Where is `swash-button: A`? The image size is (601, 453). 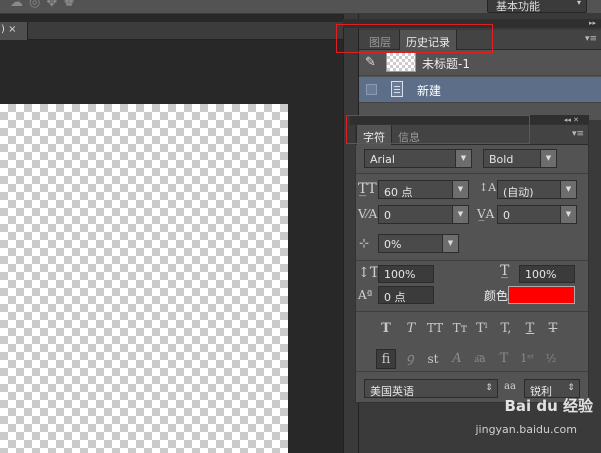
swash-button: A is located at coordinates (457, 359).